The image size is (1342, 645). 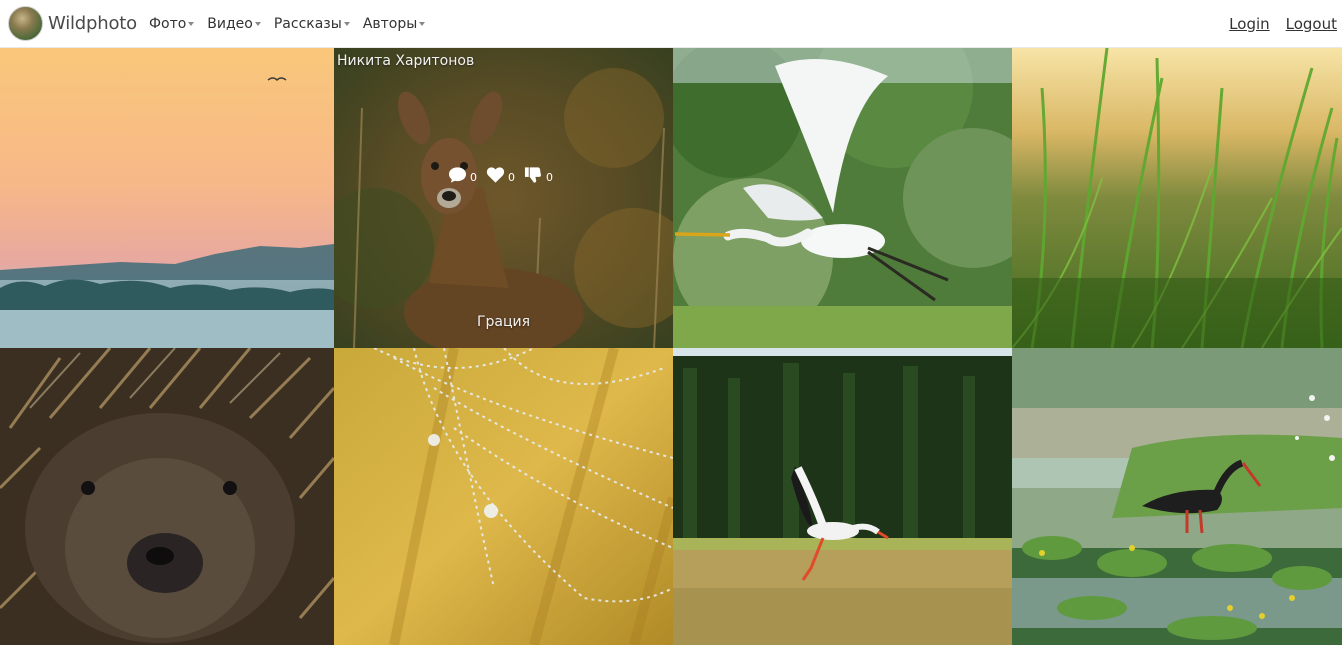 What do you see at coordinates (25, 23) in the screenshot?
I see `brand-logo-image` at bounding box center [25, 23].